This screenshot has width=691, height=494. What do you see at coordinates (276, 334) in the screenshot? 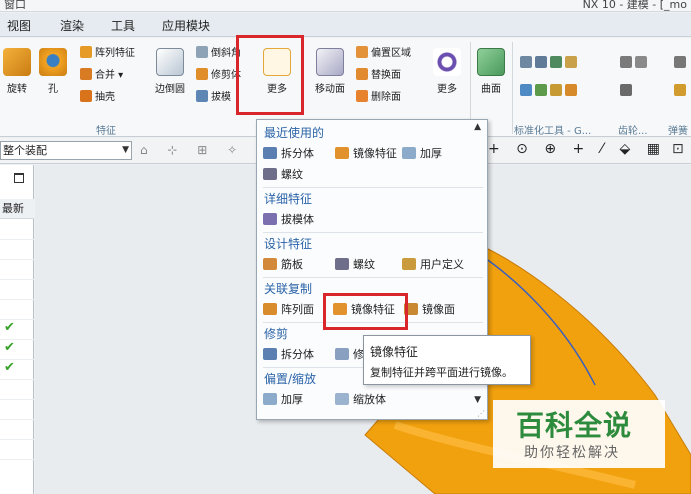
I see `section-trim: 修剪` at bounding box center [276, 334].